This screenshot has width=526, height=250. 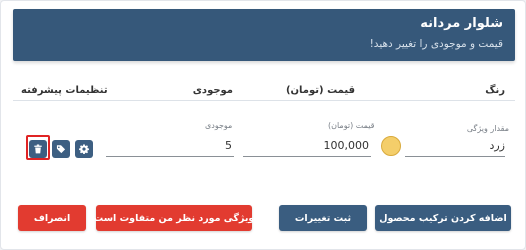 What do you see at coordinates (455, 146) in the screenshot?
I see `attribute-value-field: زرد` at bounding box center [455, 146].